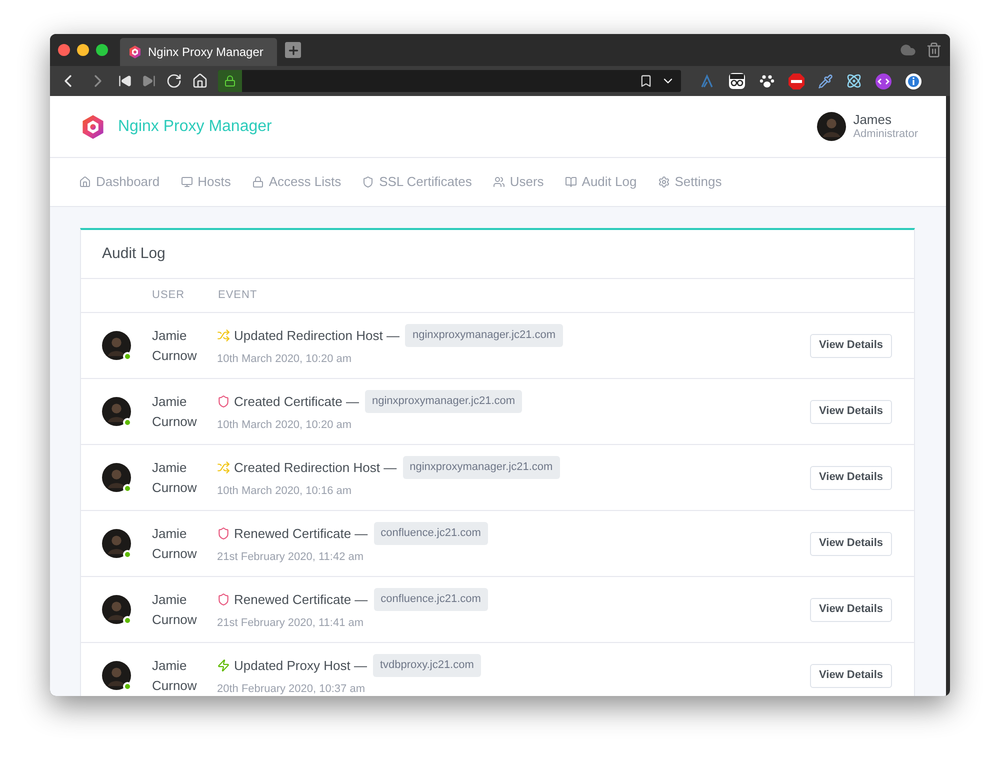  Describe the element at coordinates (934, 50) in the screenshot. I see `trash-icon` at that location.